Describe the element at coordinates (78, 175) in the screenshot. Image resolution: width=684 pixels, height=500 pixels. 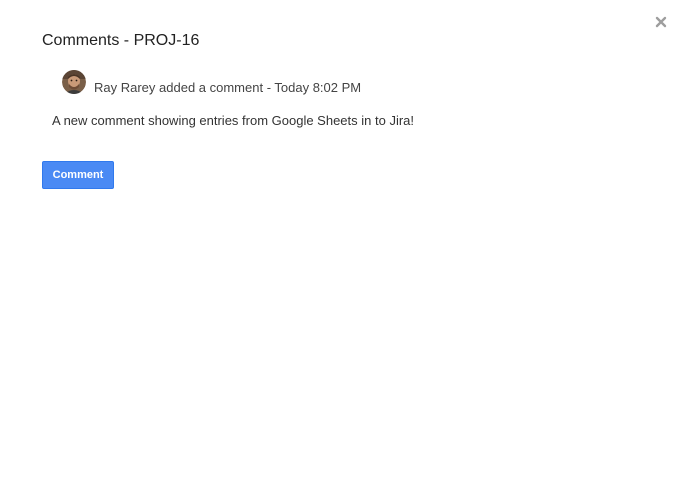
I see `comment-button: Comment` at that location.